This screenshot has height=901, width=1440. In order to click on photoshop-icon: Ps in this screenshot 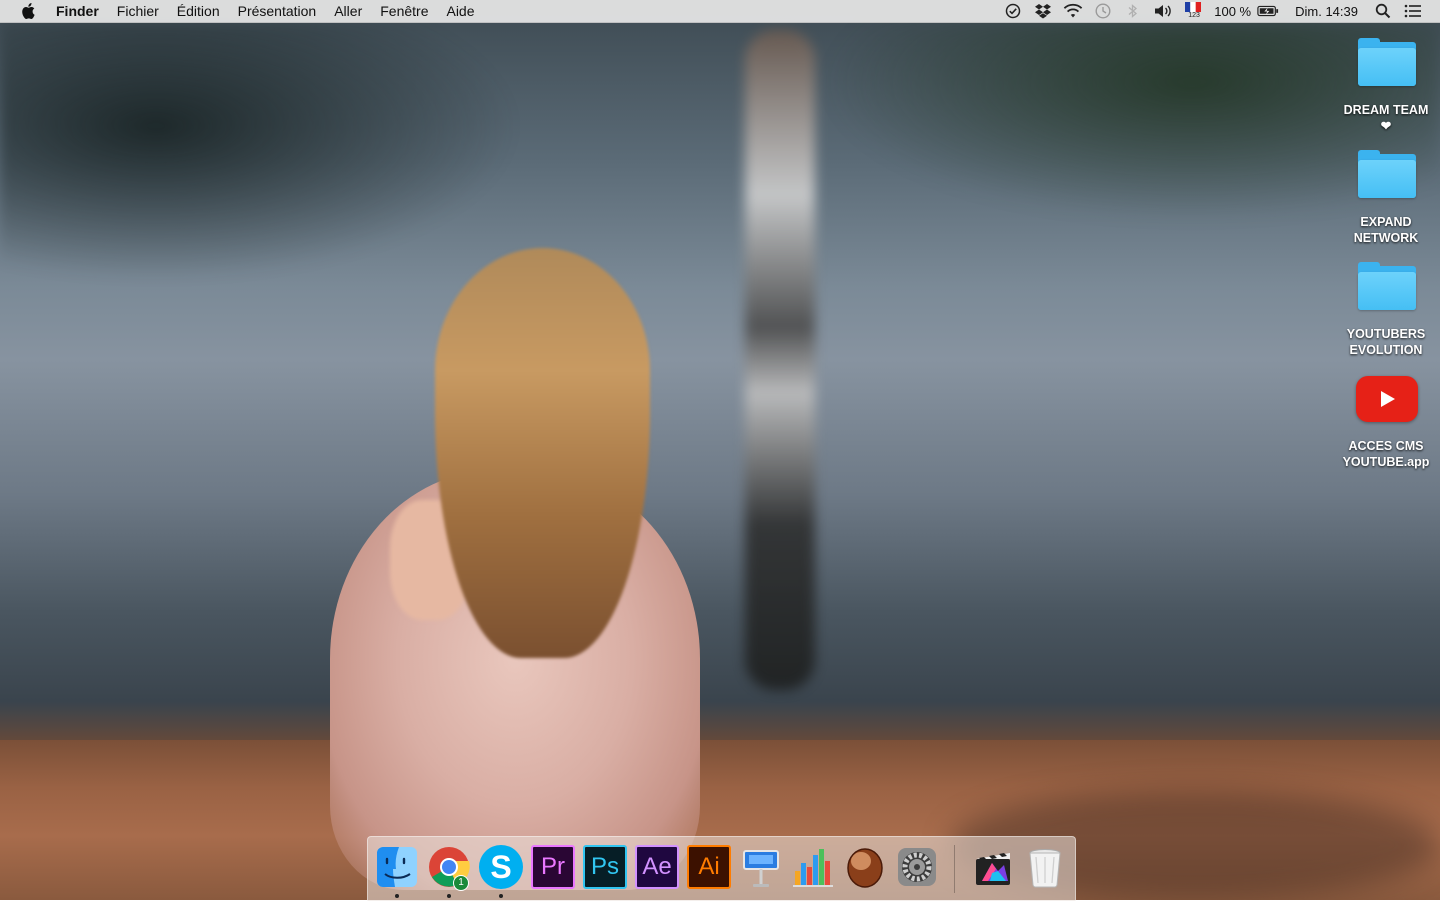, I will do `click(605, 867)`.